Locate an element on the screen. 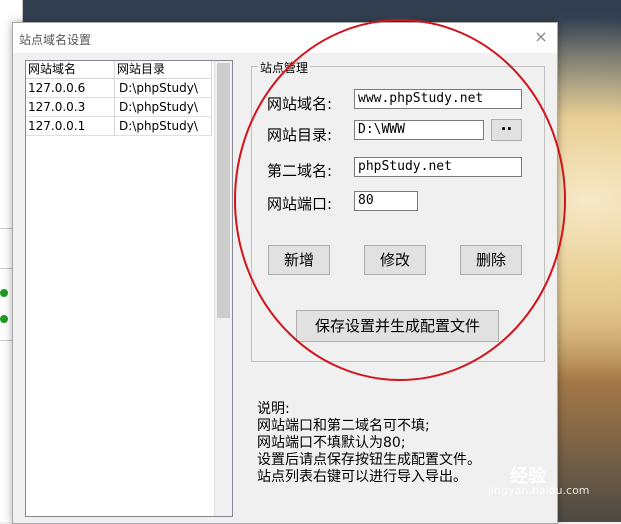 This screenshot has height=524, width=621. second-domain-input: phpStudy.net is located at coordinates (438, 167).